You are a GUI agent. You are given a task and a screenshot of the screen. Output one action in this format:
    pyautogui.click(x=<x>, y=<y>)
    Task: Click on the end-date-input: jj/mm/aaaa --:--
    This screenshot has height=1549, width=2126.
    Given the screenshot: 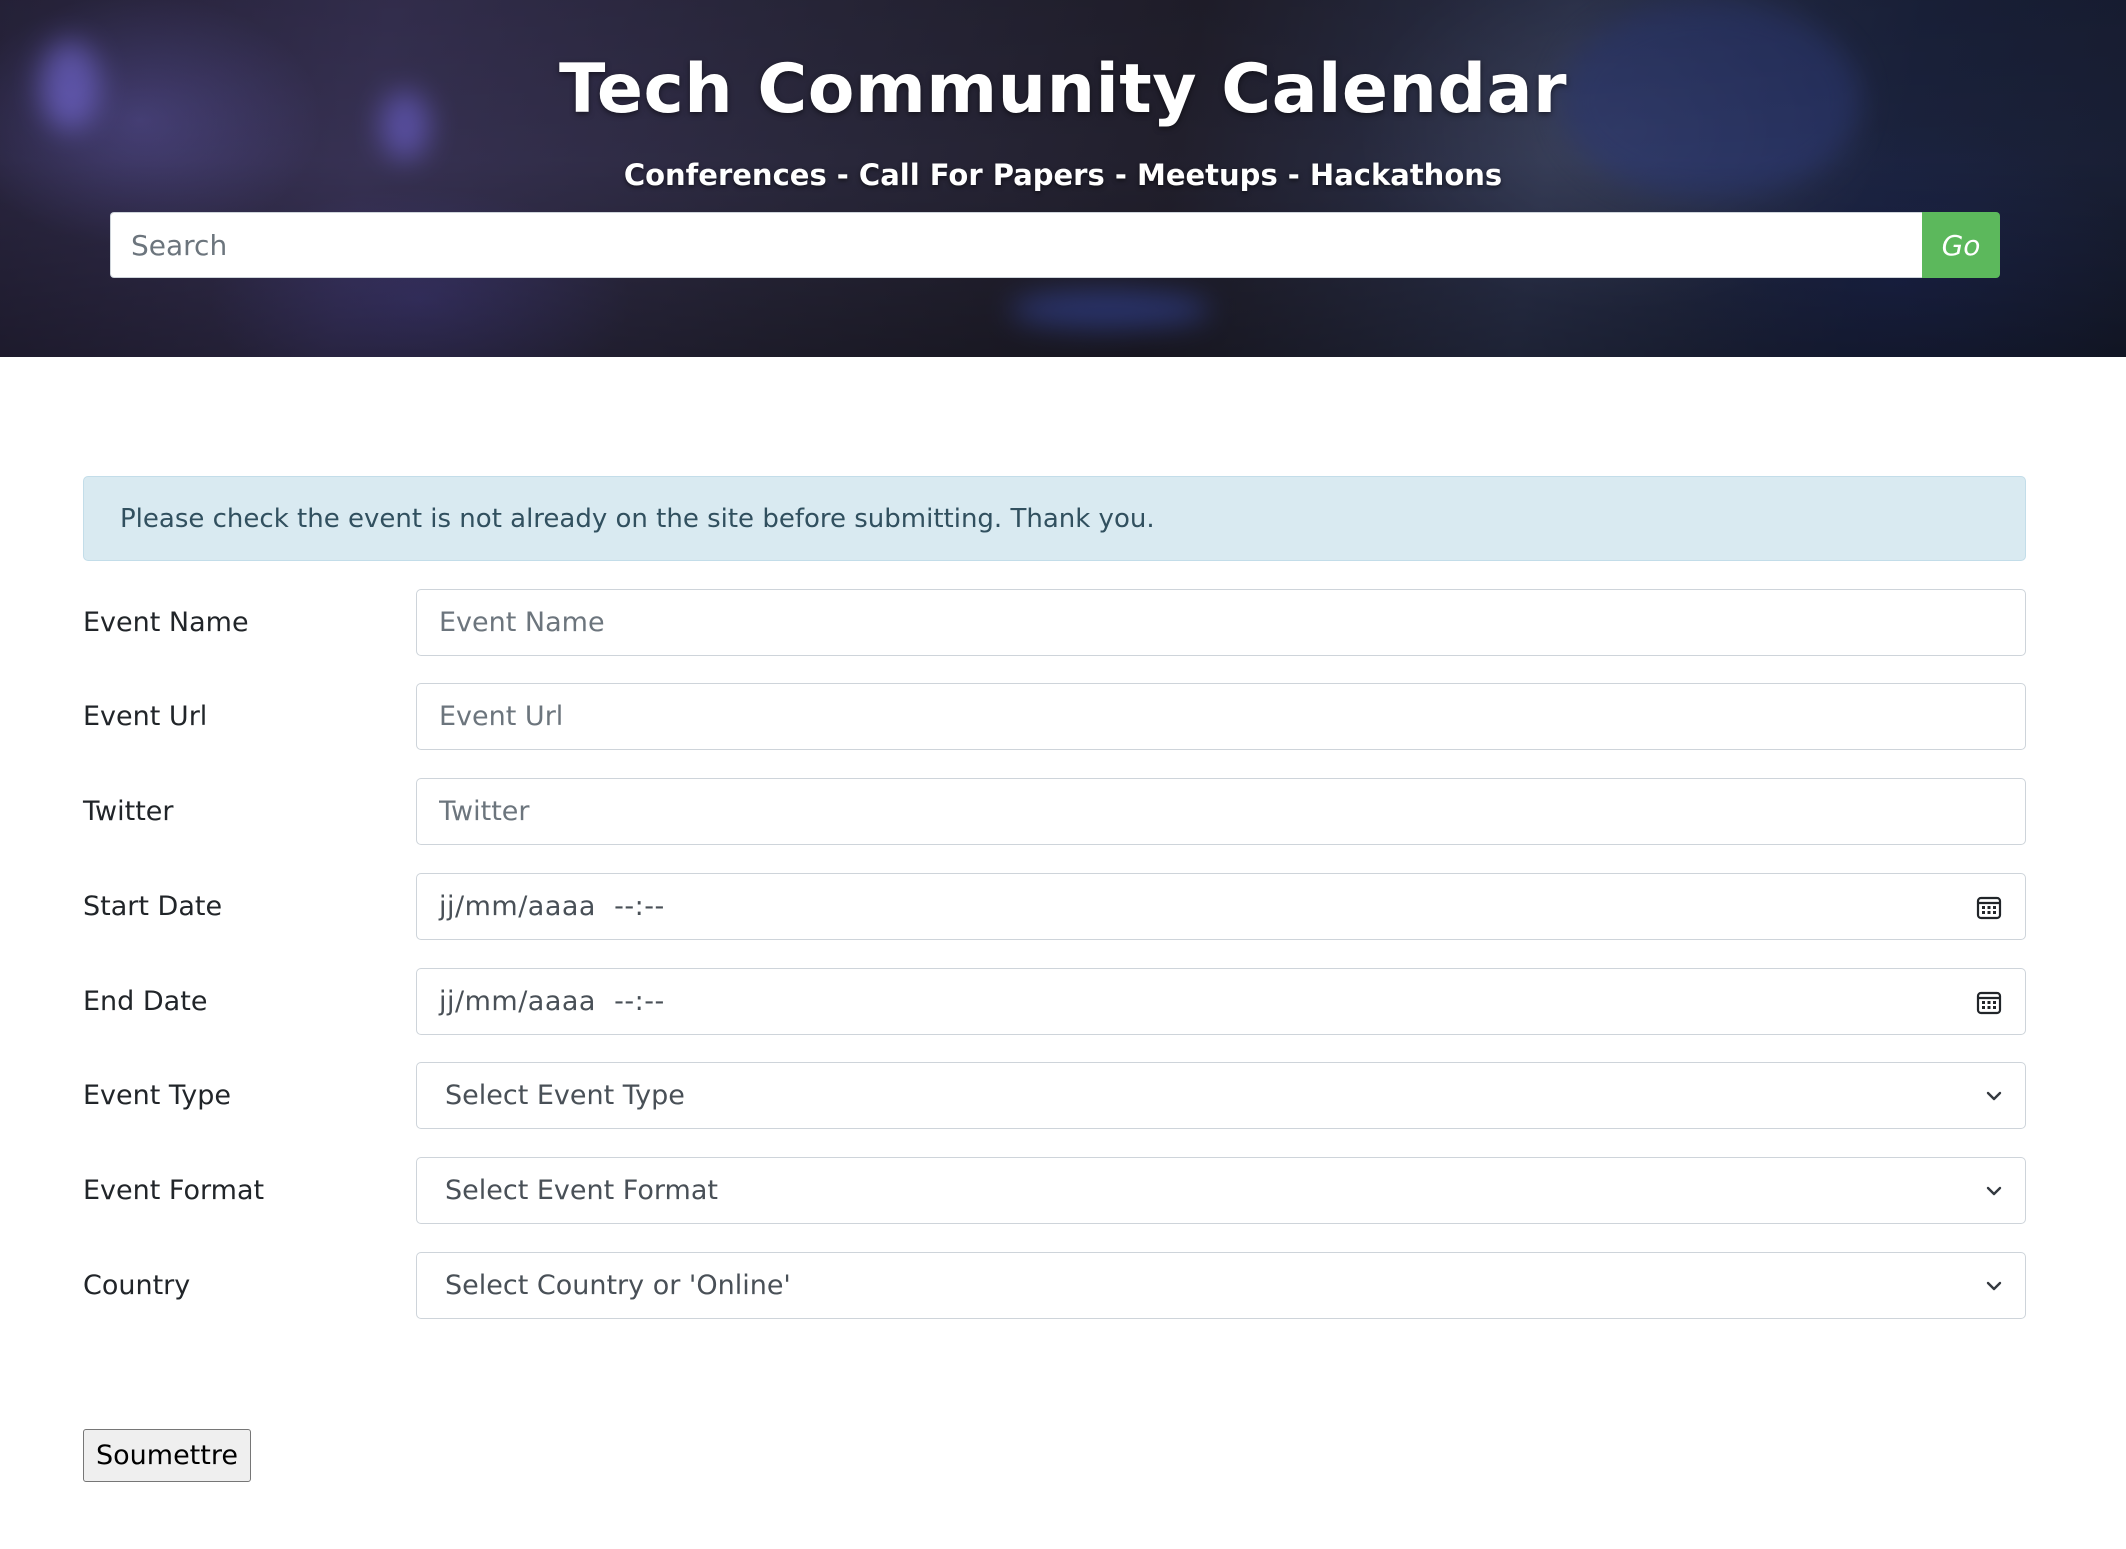 What is the action you would take?
    pyautogui.click(x=1221, y=1001)
    